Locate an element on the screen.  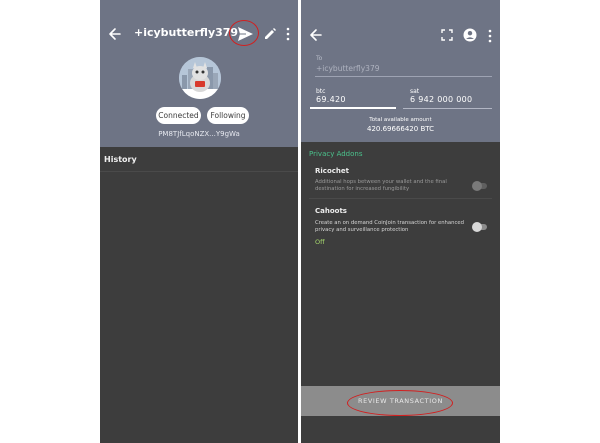
btc-field-underline is located at coordinates (353, 108).